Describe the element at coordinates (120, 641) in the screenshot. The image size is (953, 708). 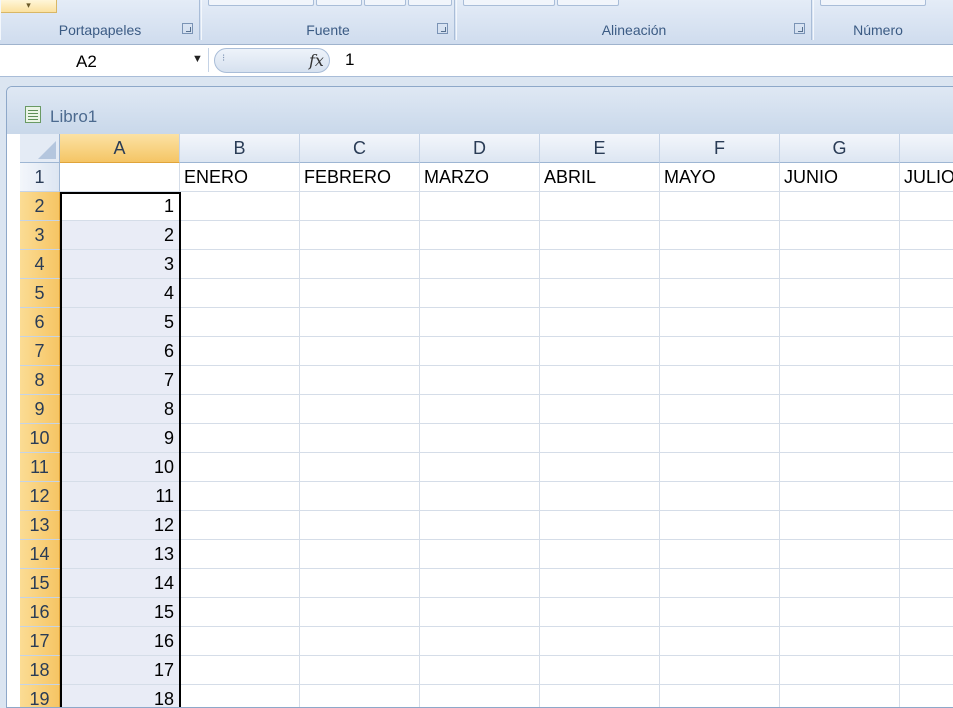
I see `cell-a17: 16` at that location.